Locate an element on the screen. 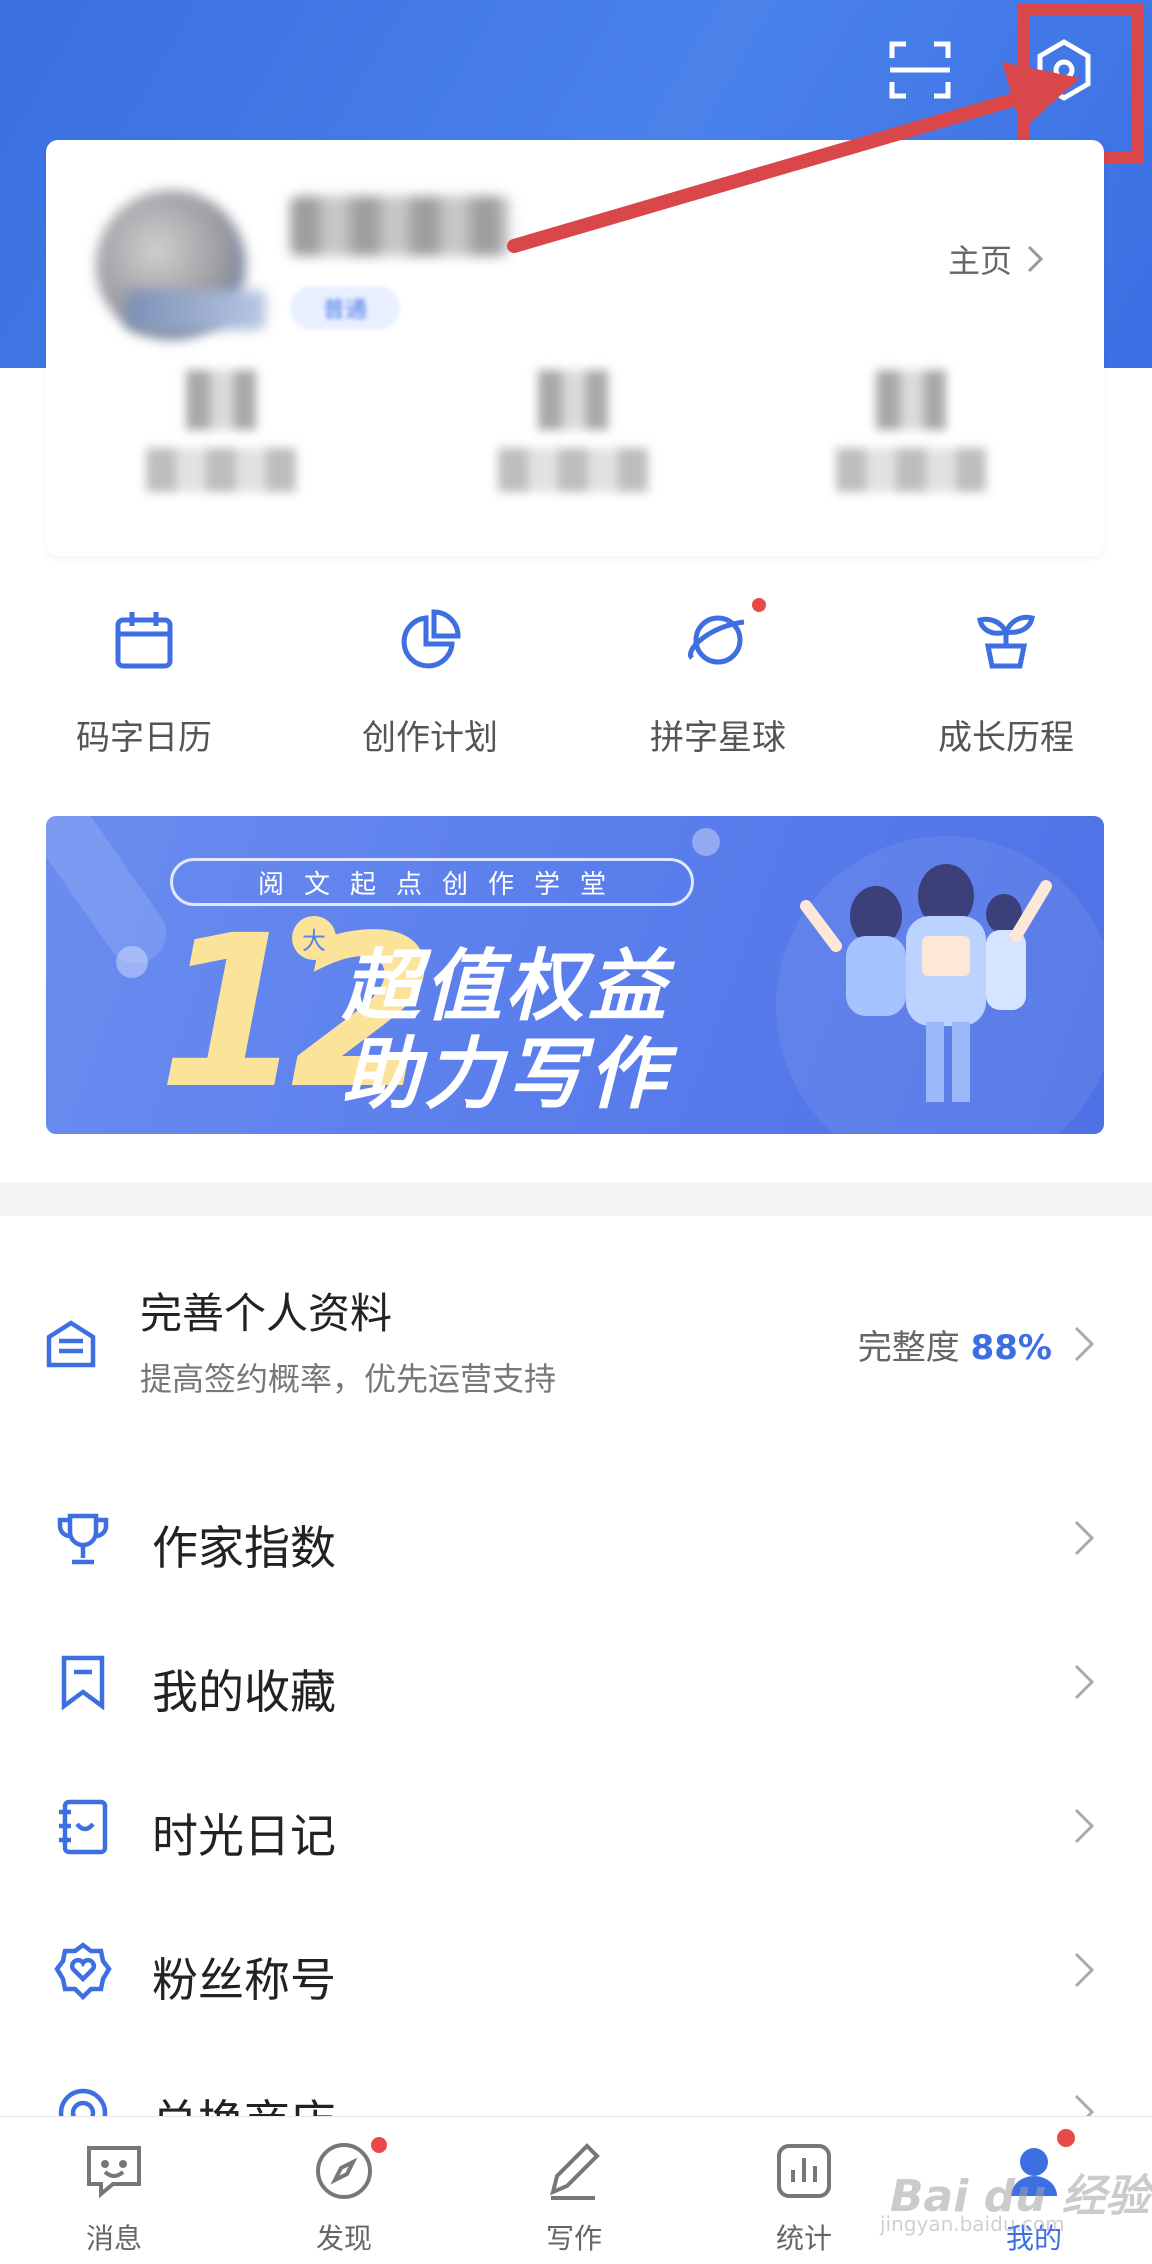 The height and width of the screenshot is (2264, 1152). quick-action-label: 成长历程 is located at coordinates (1006, 738).